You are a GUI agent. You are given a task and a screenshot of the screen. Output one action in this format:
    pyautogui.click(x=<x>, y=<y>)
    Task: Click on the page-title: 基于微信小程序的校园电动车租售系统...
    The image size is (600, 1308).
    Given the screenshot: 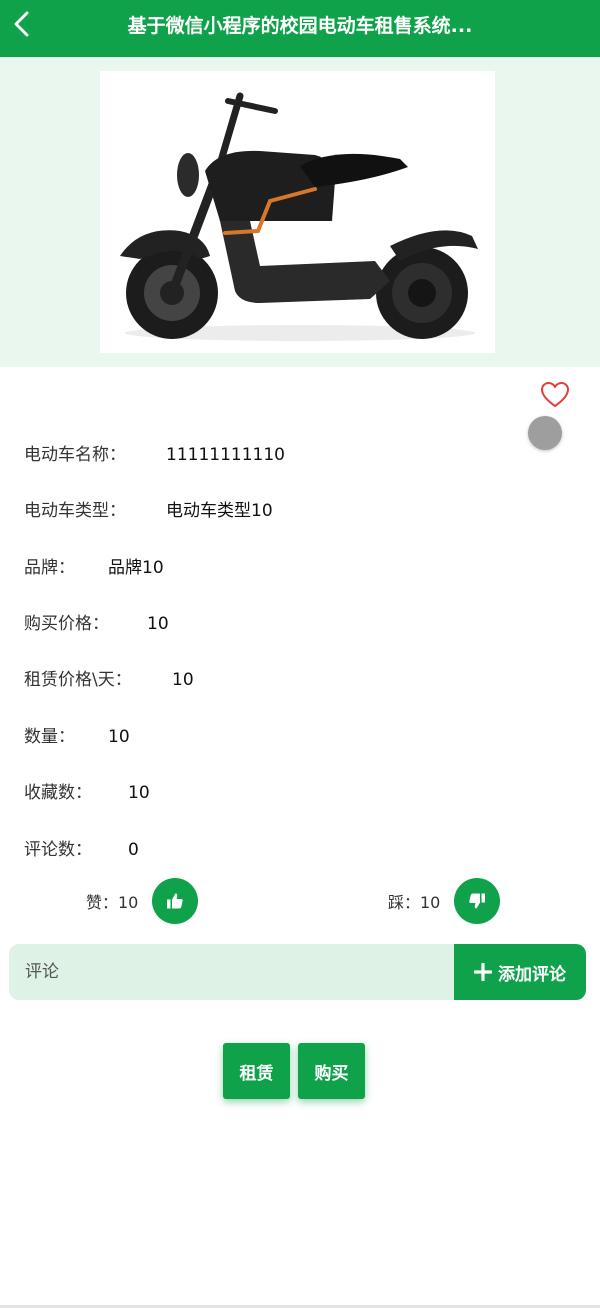 What is the action you would take?
    pyautogui.click(x=300, y=26)
    